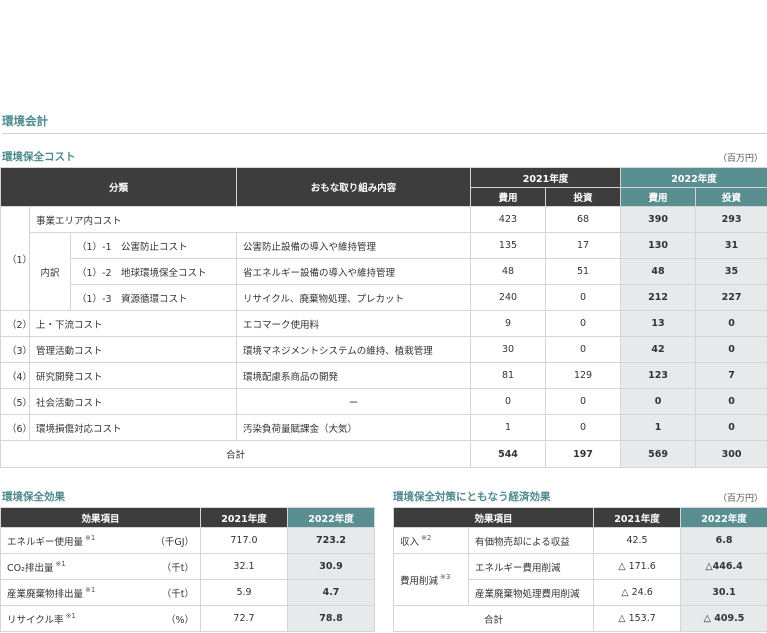 The height and width of the screenshot is (633, 767). I want to click on header-2022: 2022年度, so click(693, 177).